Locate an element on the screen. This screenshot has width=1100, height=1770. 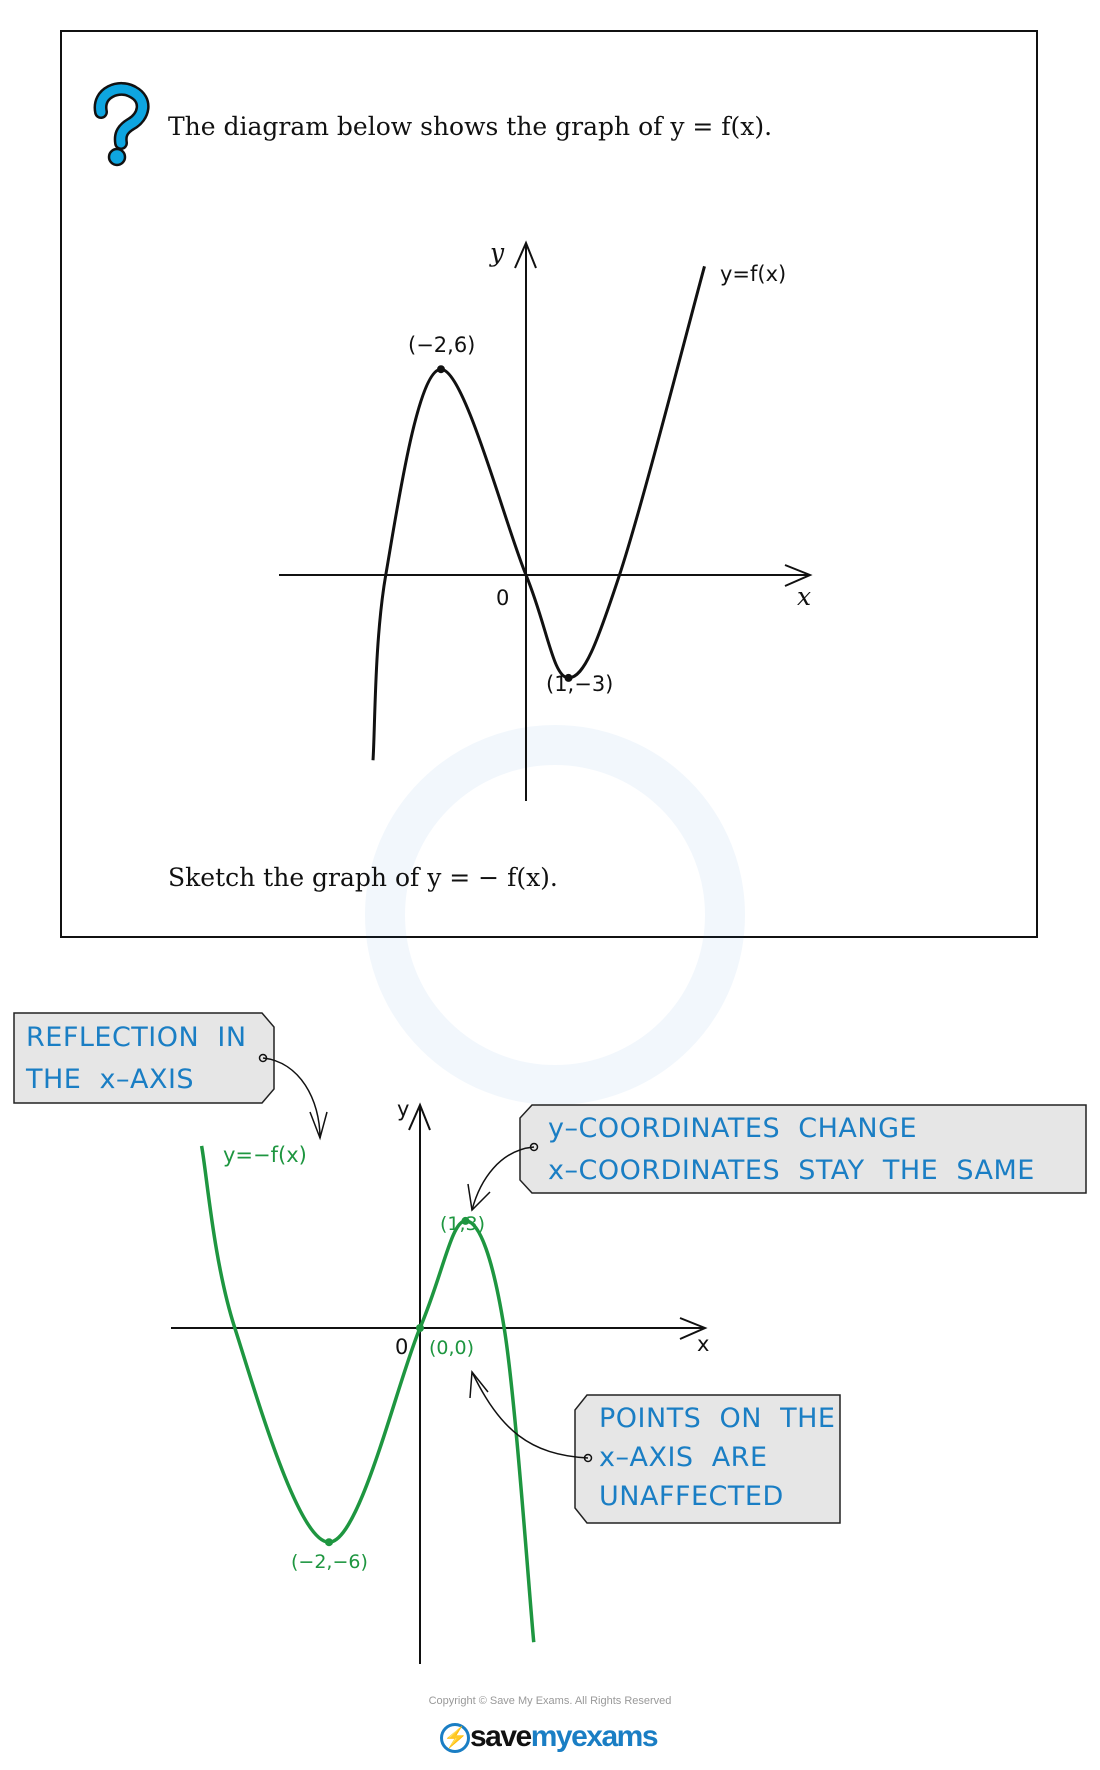
logo: ⚡ savemyexams is located at coordinates (549, 1737).